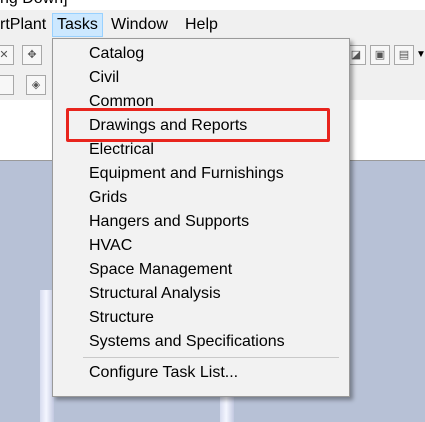 Image resolution: width=425 pixels, height=422 pixels. Describe the element at coordinates (404, 55) in the screenshot. I see `options-icon: ▤` at that location.